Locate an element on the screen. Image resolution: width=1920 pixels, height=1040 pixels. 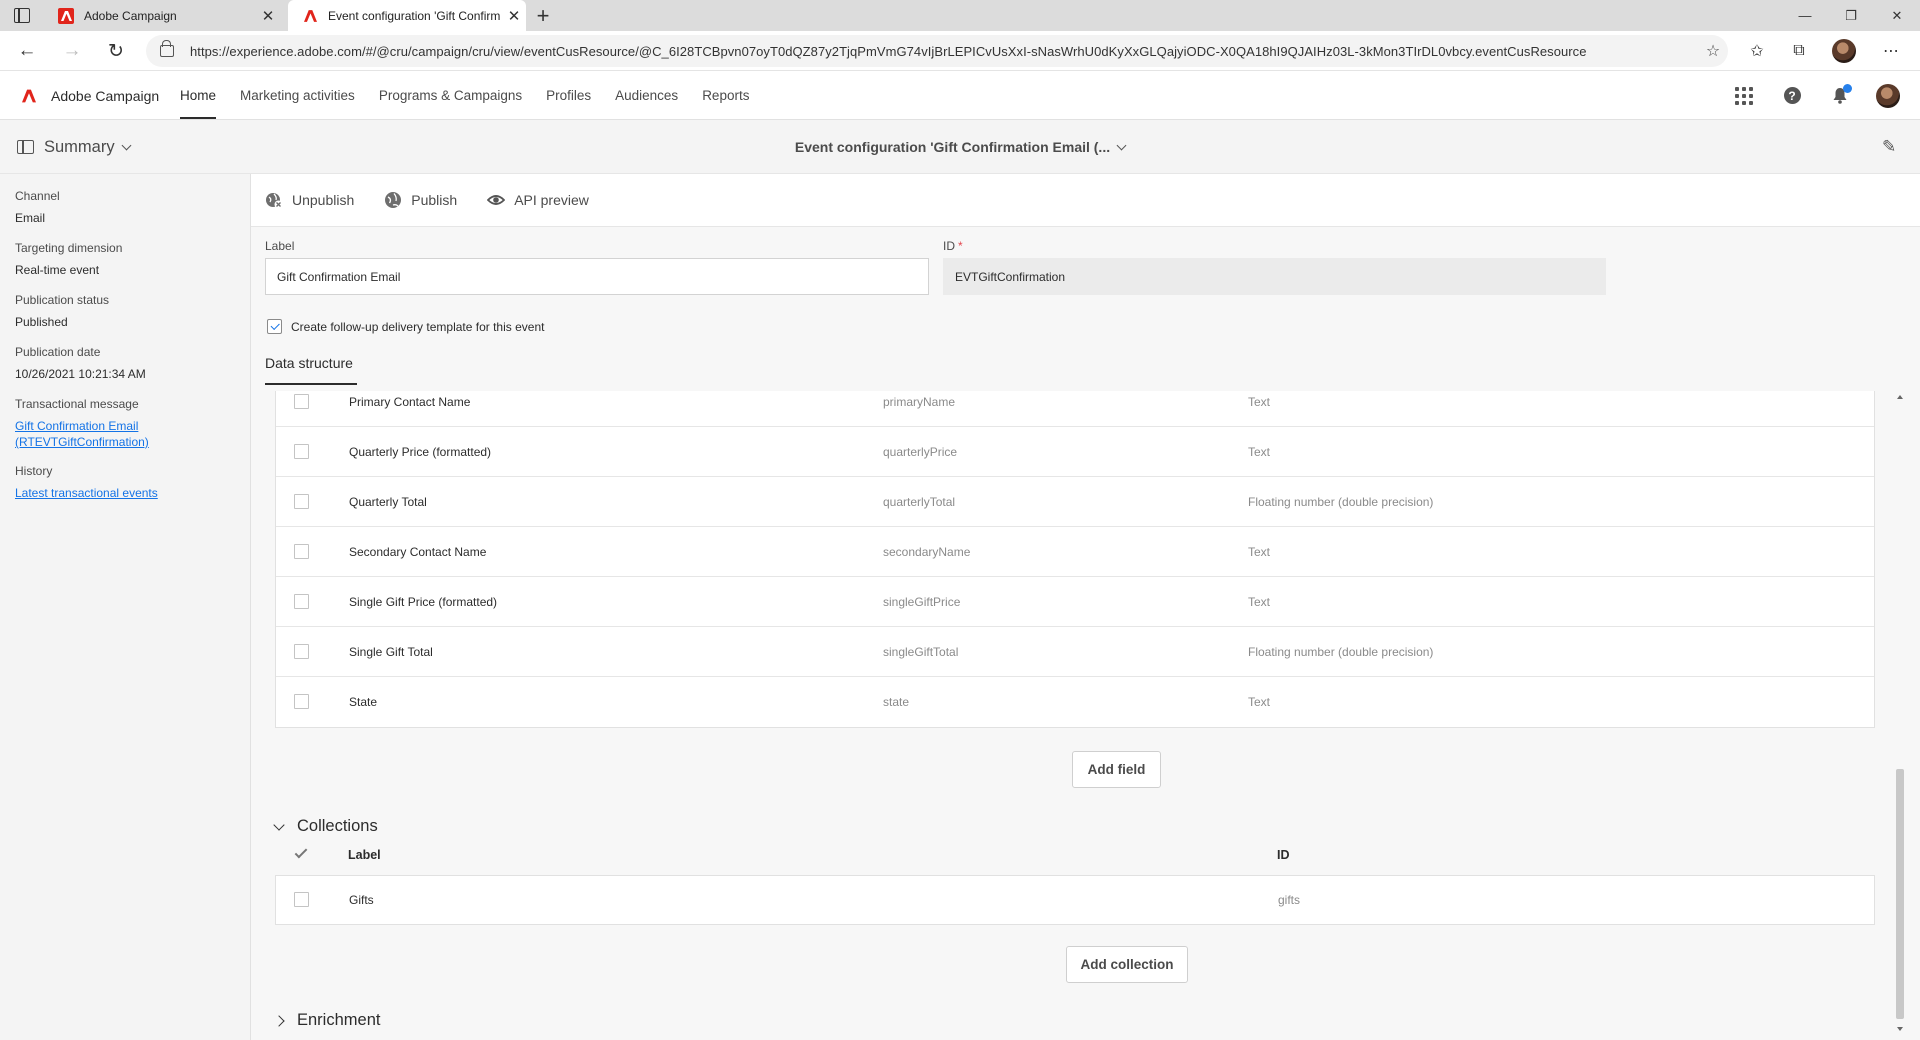
adobe-logo-icon is located at coordinates (29, 95).